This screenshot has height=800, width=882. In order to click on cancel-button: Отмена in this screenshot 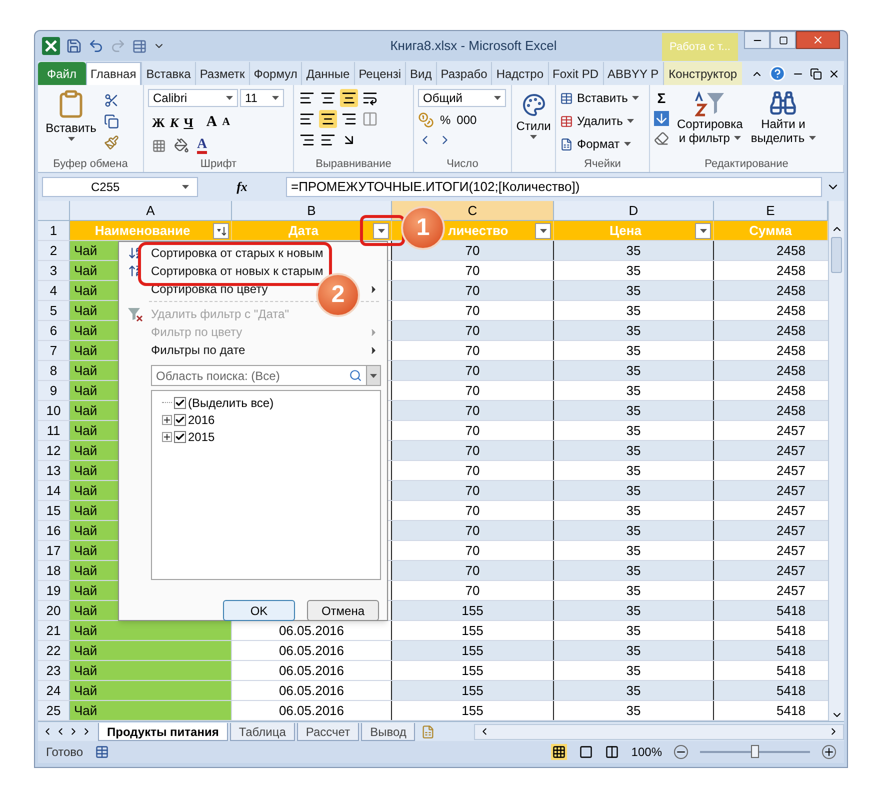, I will do `click(343, 610)`.